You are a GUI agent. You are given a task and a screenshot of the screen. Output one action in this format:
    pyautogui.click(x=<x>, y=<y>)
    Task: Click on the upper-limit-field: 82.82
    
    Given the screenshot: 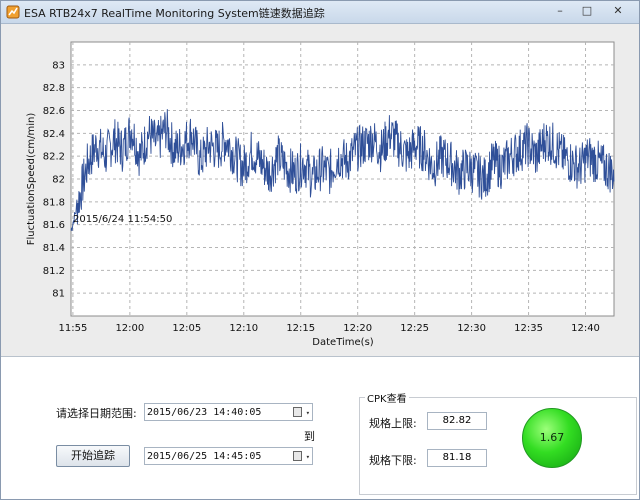 What is the action you would take?
    pyautogui.click(x=457, y=421)
    